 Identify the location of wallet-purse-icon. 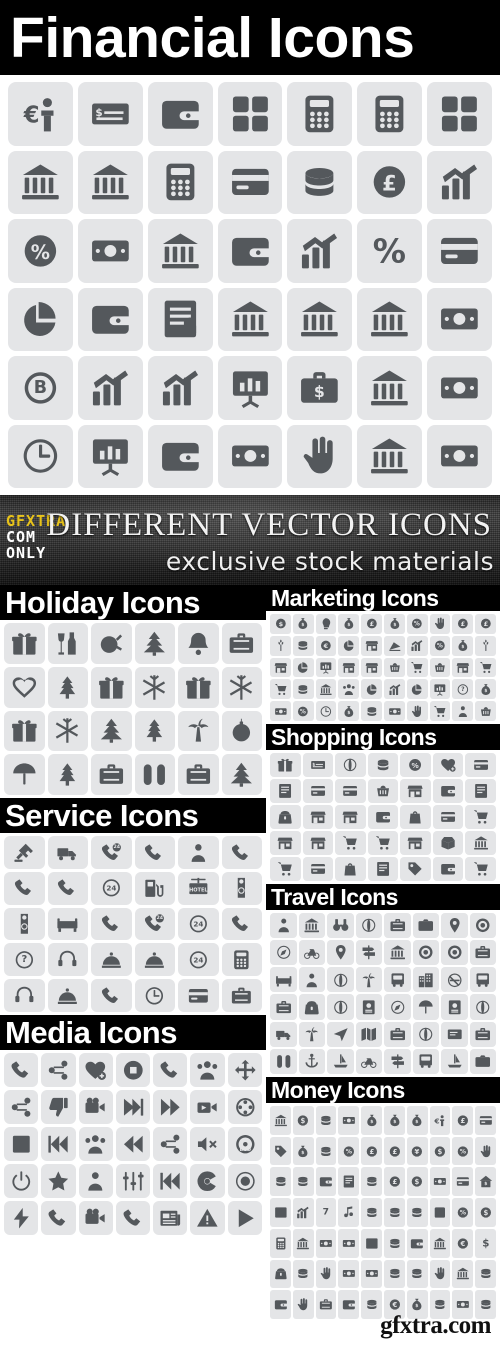
(280, 1304).